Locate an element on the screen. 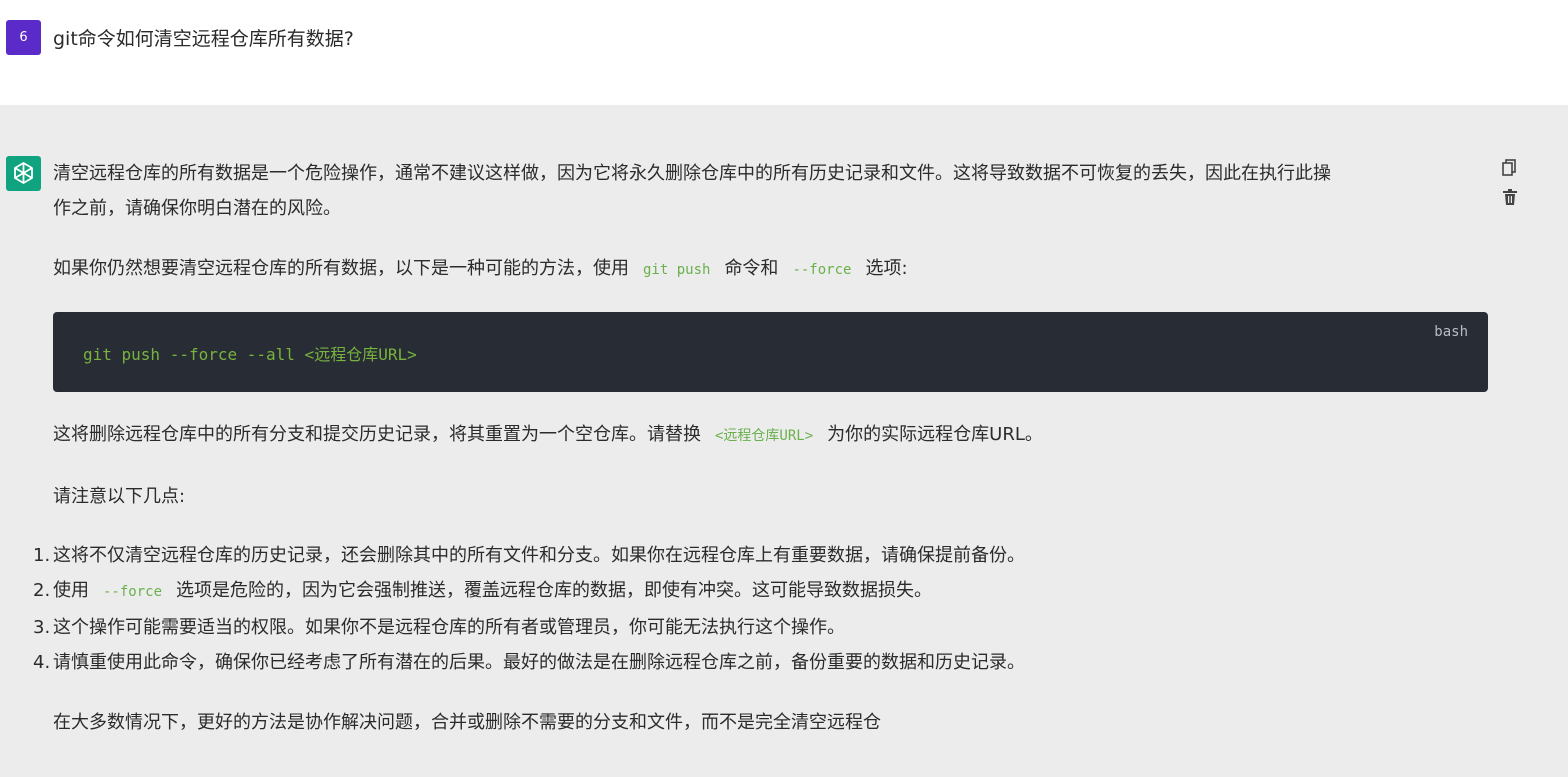  method-text-before: 如果你仍然想要清空远程仓库的所有数据，以下是一种可能的方法，使用 is located at coordinates (341, 268).